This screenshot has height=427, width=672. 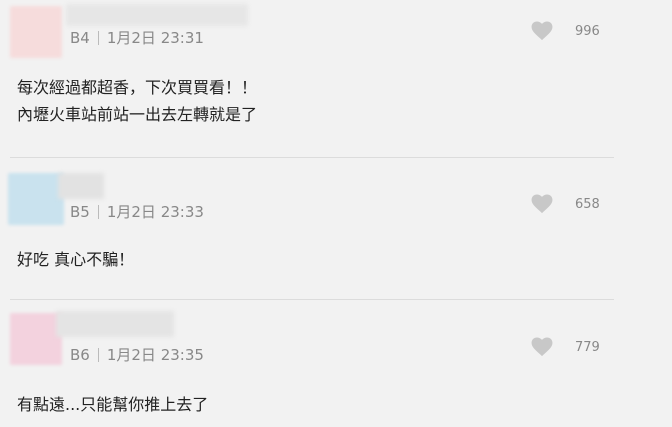 What do you see at coordinates (137, 87) in the screenshot?
I see `comment-line: 每次經過都超香，下次買買看！！` at bounding box center [137, 87].